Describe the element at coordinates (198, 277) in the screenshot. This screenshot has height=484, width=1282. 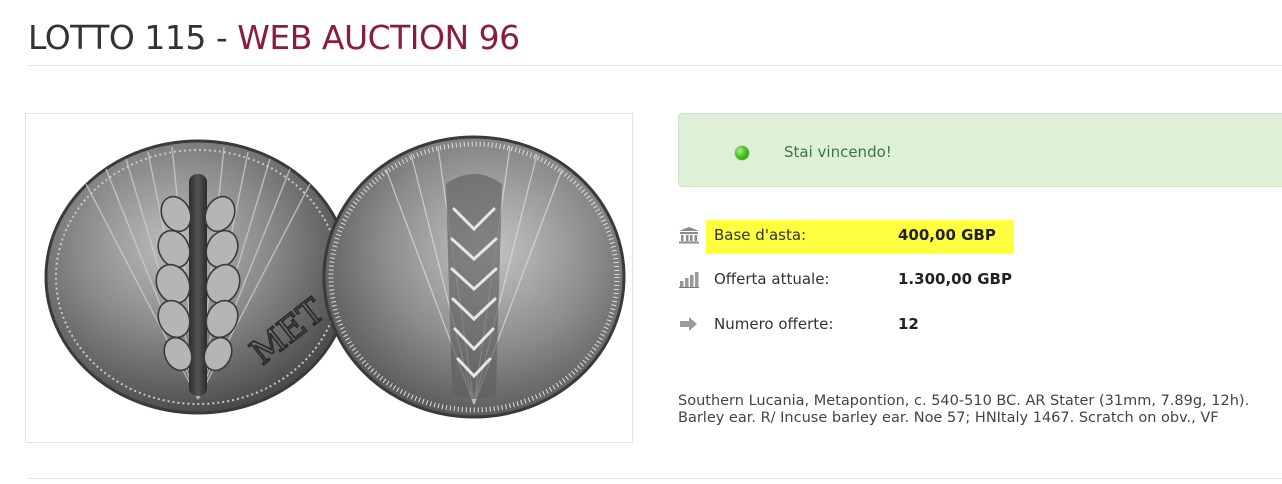
I see `coin-obverse: MET` at that location.